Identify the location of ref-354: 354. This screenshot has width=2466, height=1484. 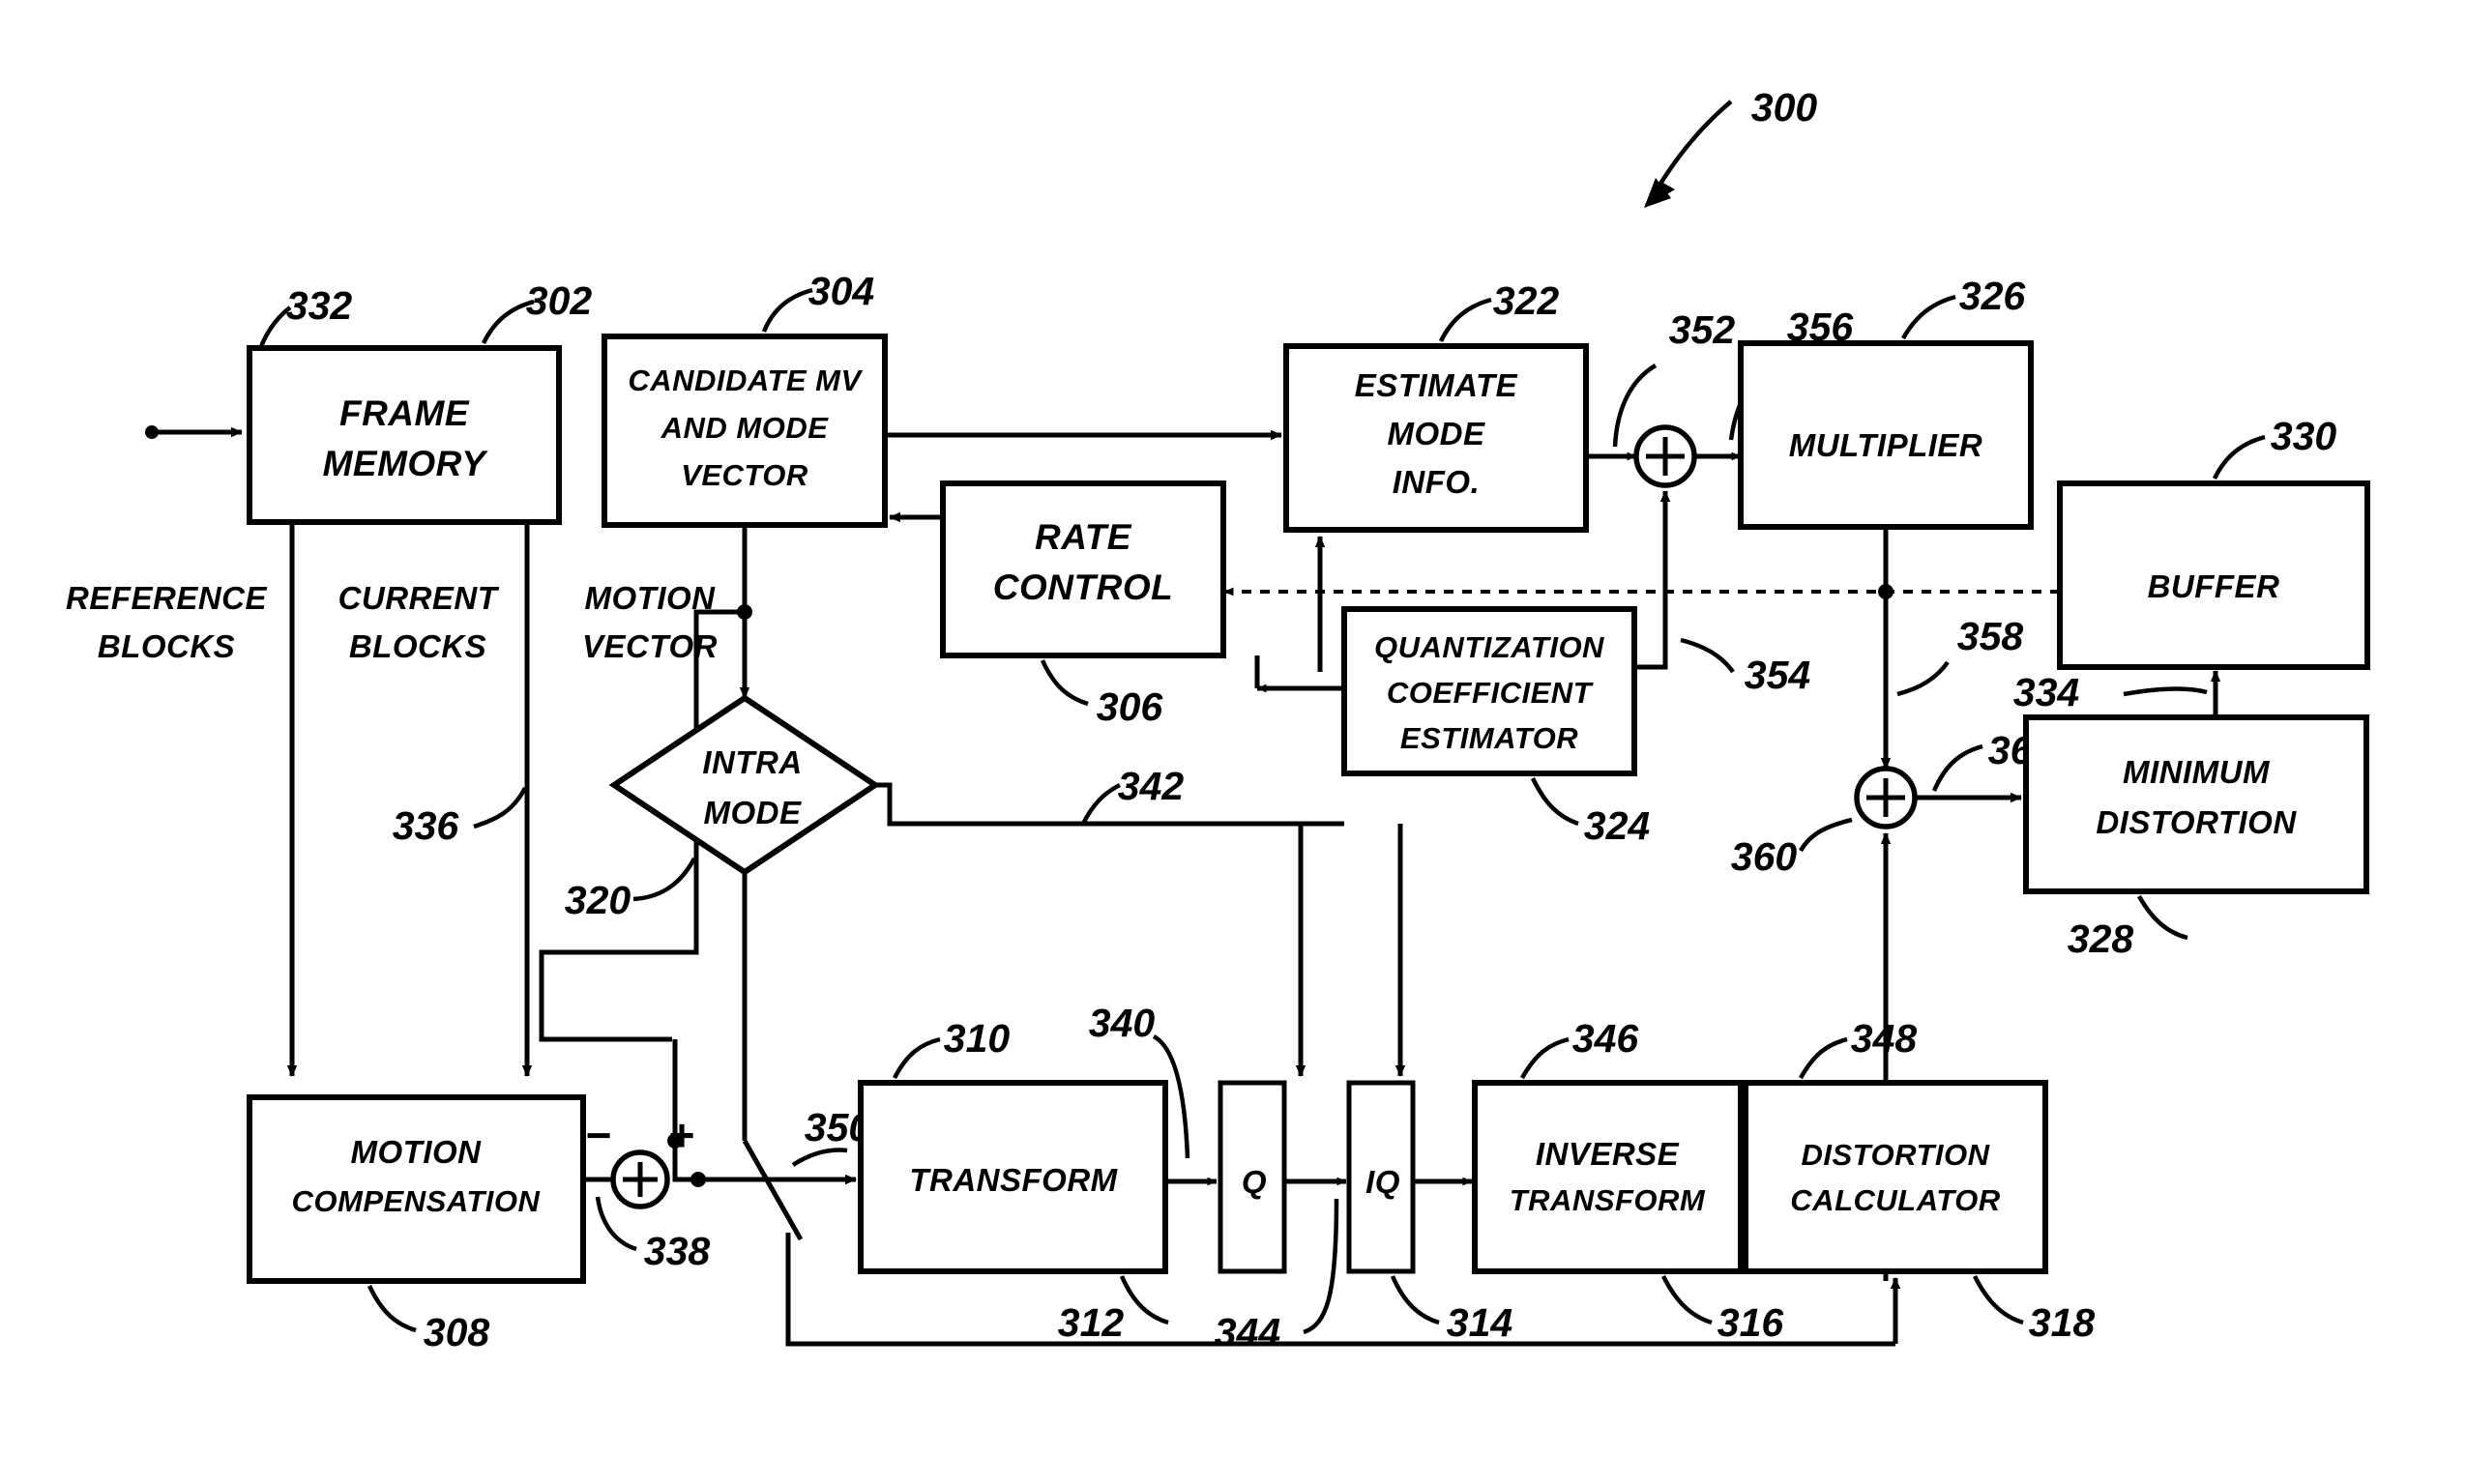
(1778, 675).